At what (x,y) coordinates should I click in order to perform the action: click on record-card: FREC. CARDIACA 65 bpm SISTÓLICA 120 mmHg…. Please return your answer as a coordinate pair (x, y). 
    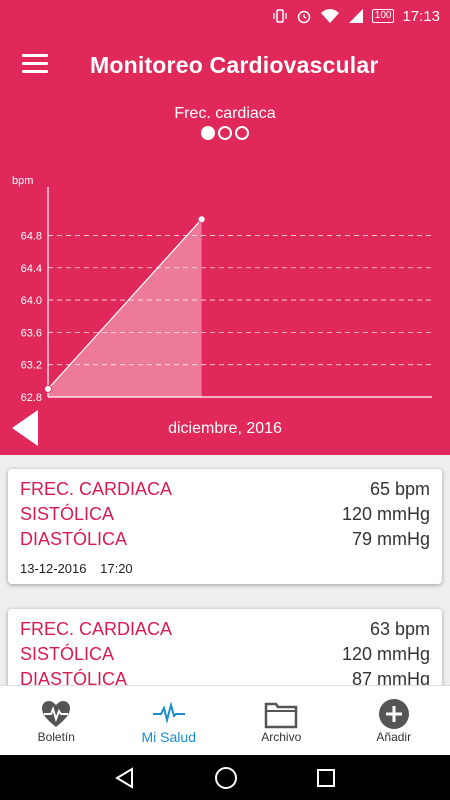
    Looking at the image, I should click on (225, 526).